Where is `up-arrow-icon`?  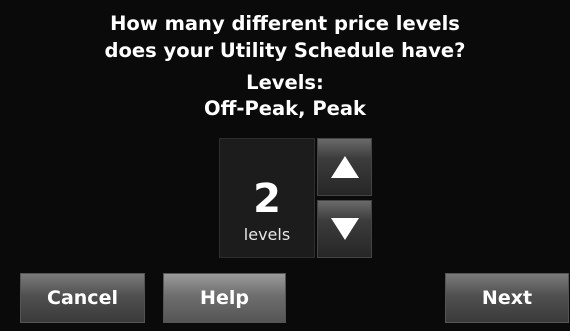
up-arrow-icon is located at coordinates (344, 167).